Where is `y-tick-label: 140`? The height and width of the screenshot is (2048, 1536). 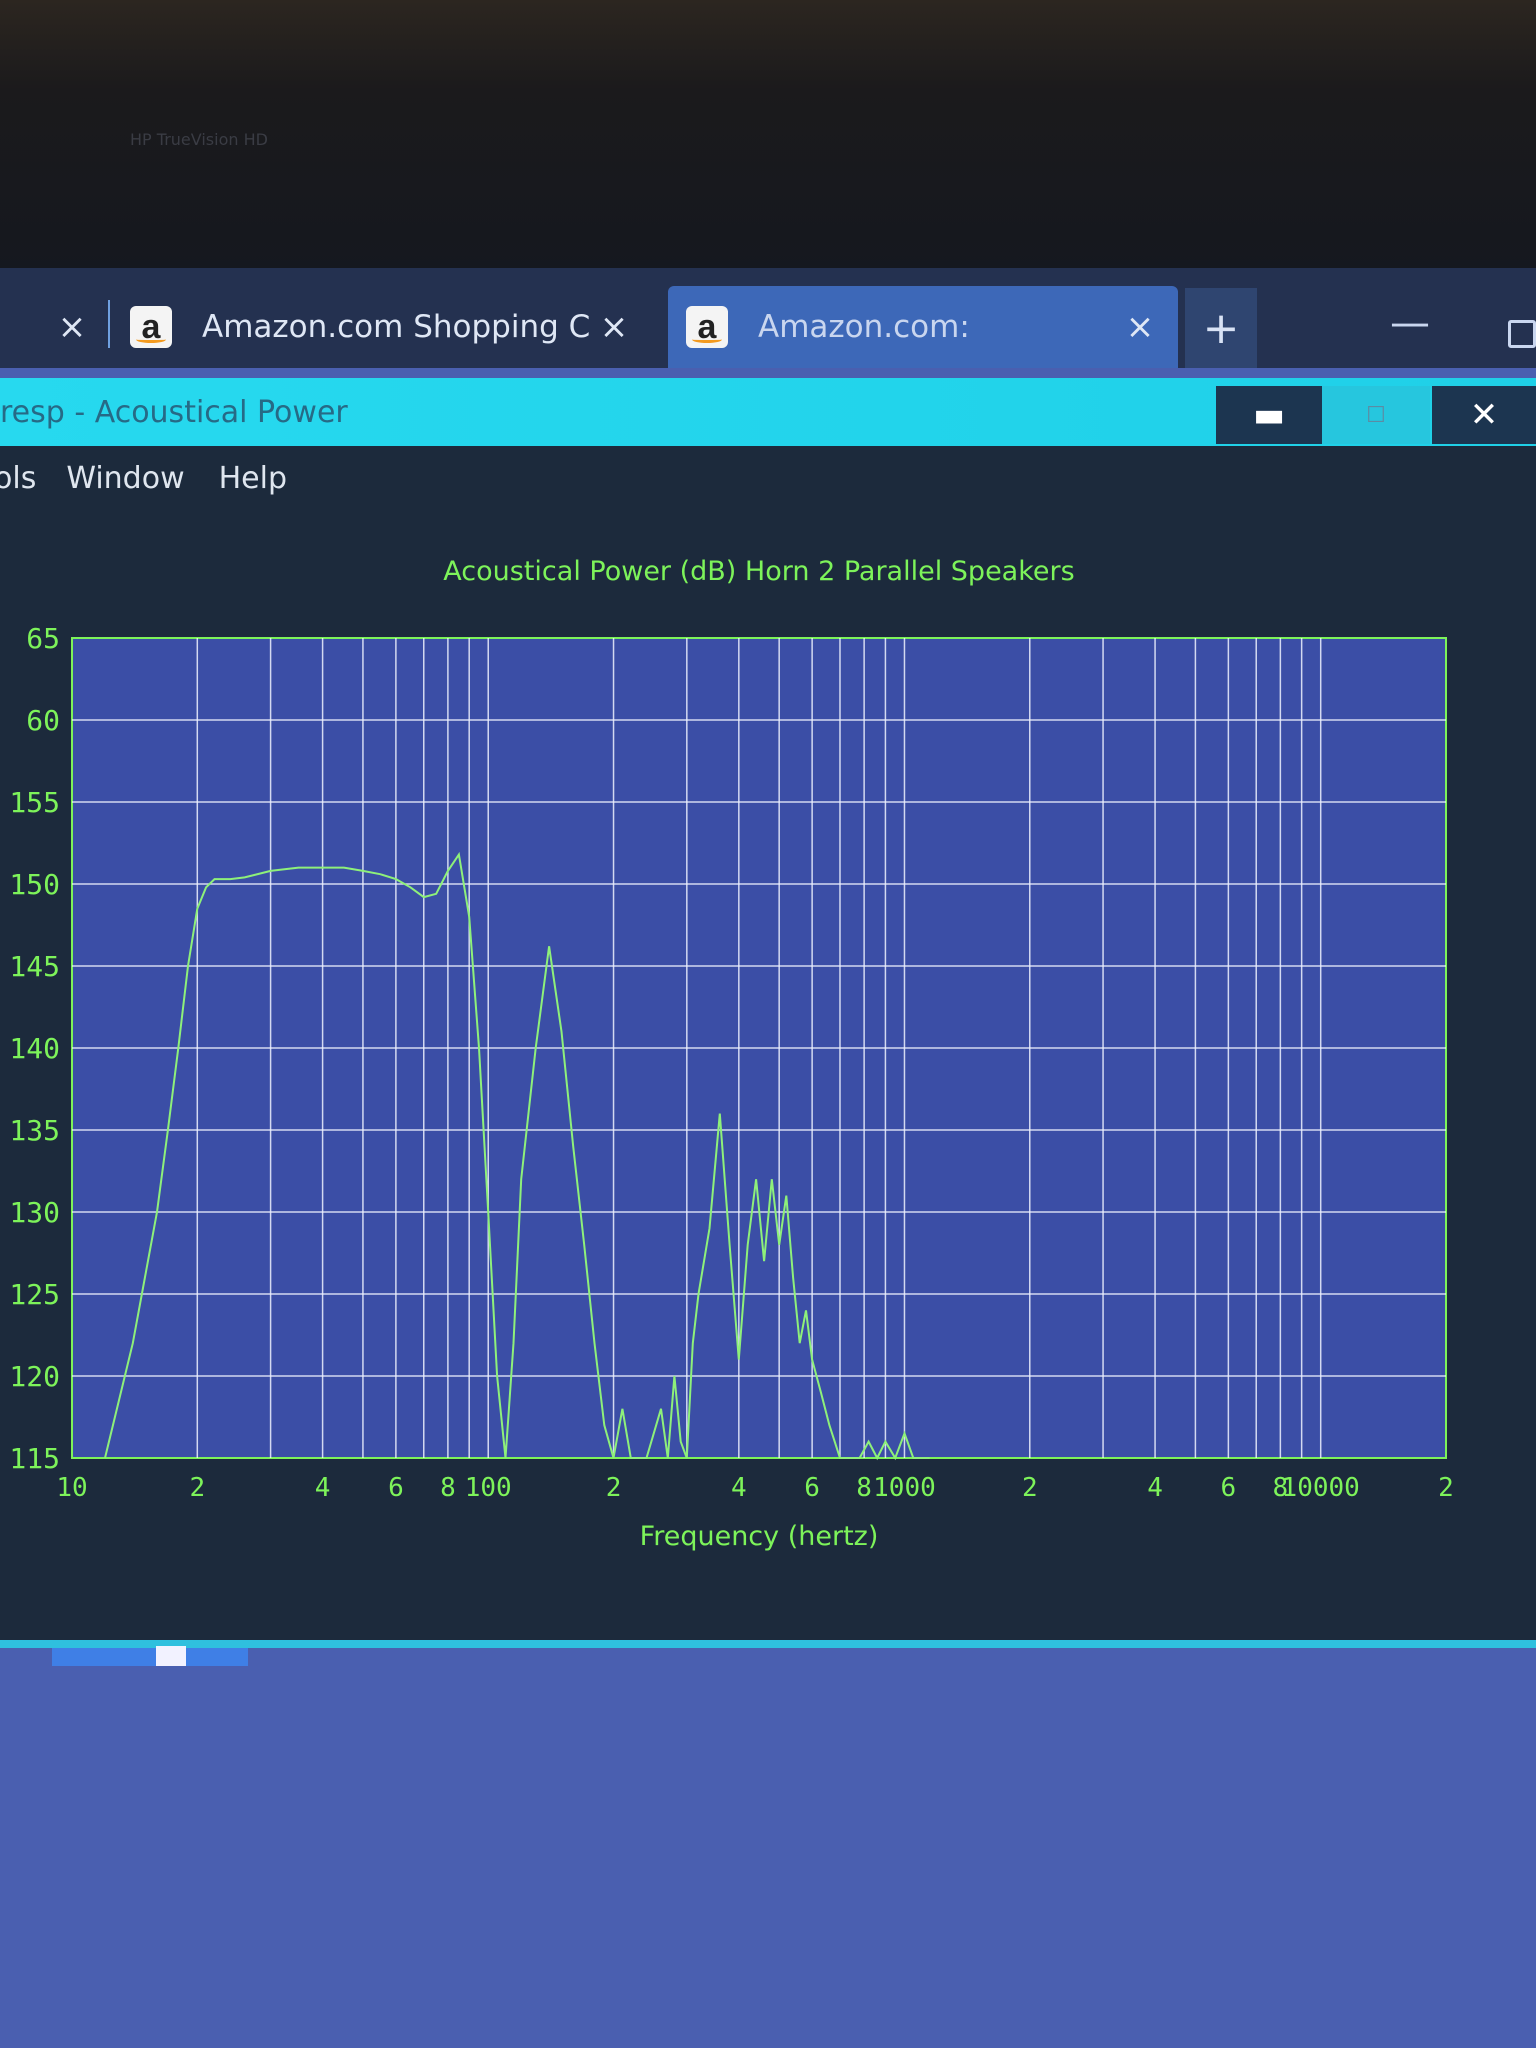 y-tick-label: 140 is located at coordinates (34, 1048).